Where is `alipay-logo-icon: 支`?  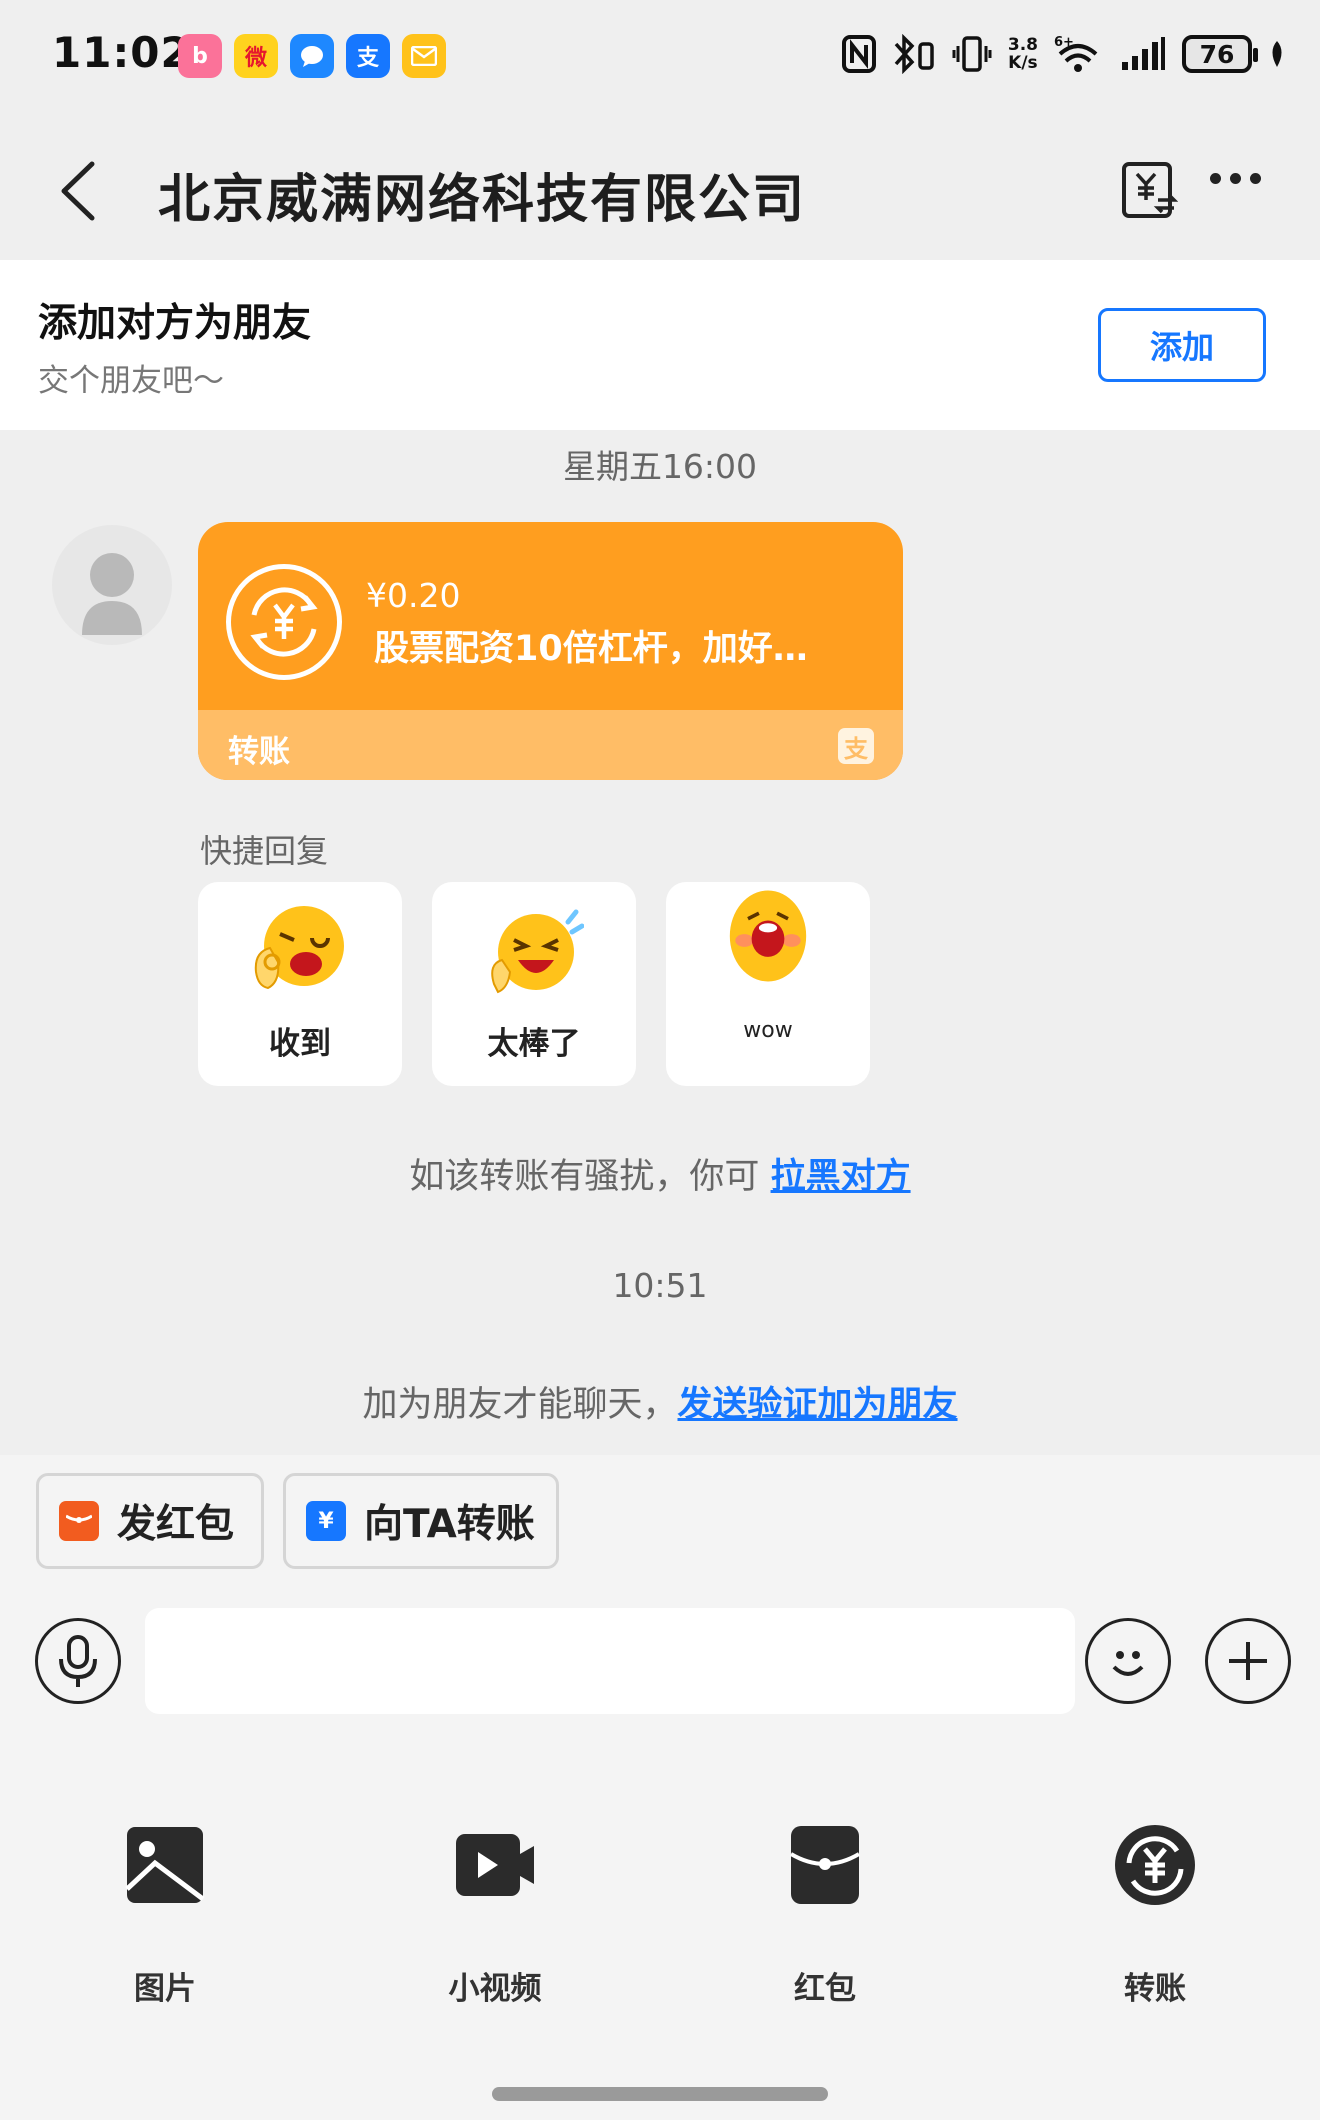 alipay-logo-icon: 支 is located at coordinates (856, 746).